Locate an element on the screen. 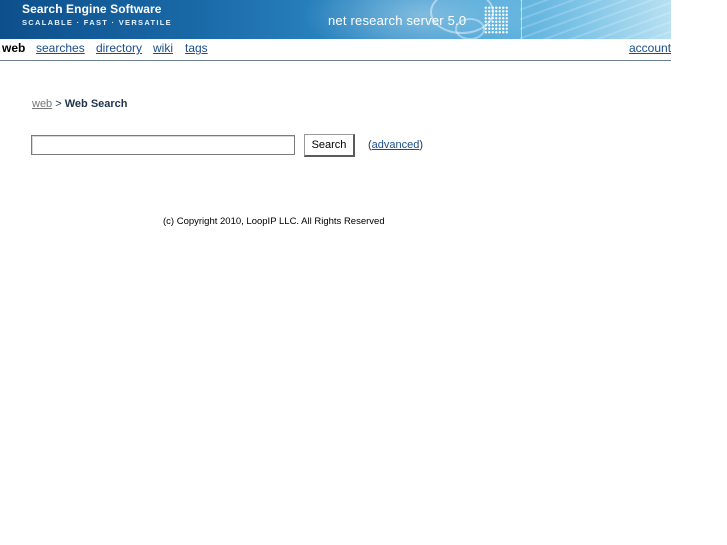 The height and width of the screenshot is (545, 727). advanced-search-link: advanced is located at coordinates (396, 145).